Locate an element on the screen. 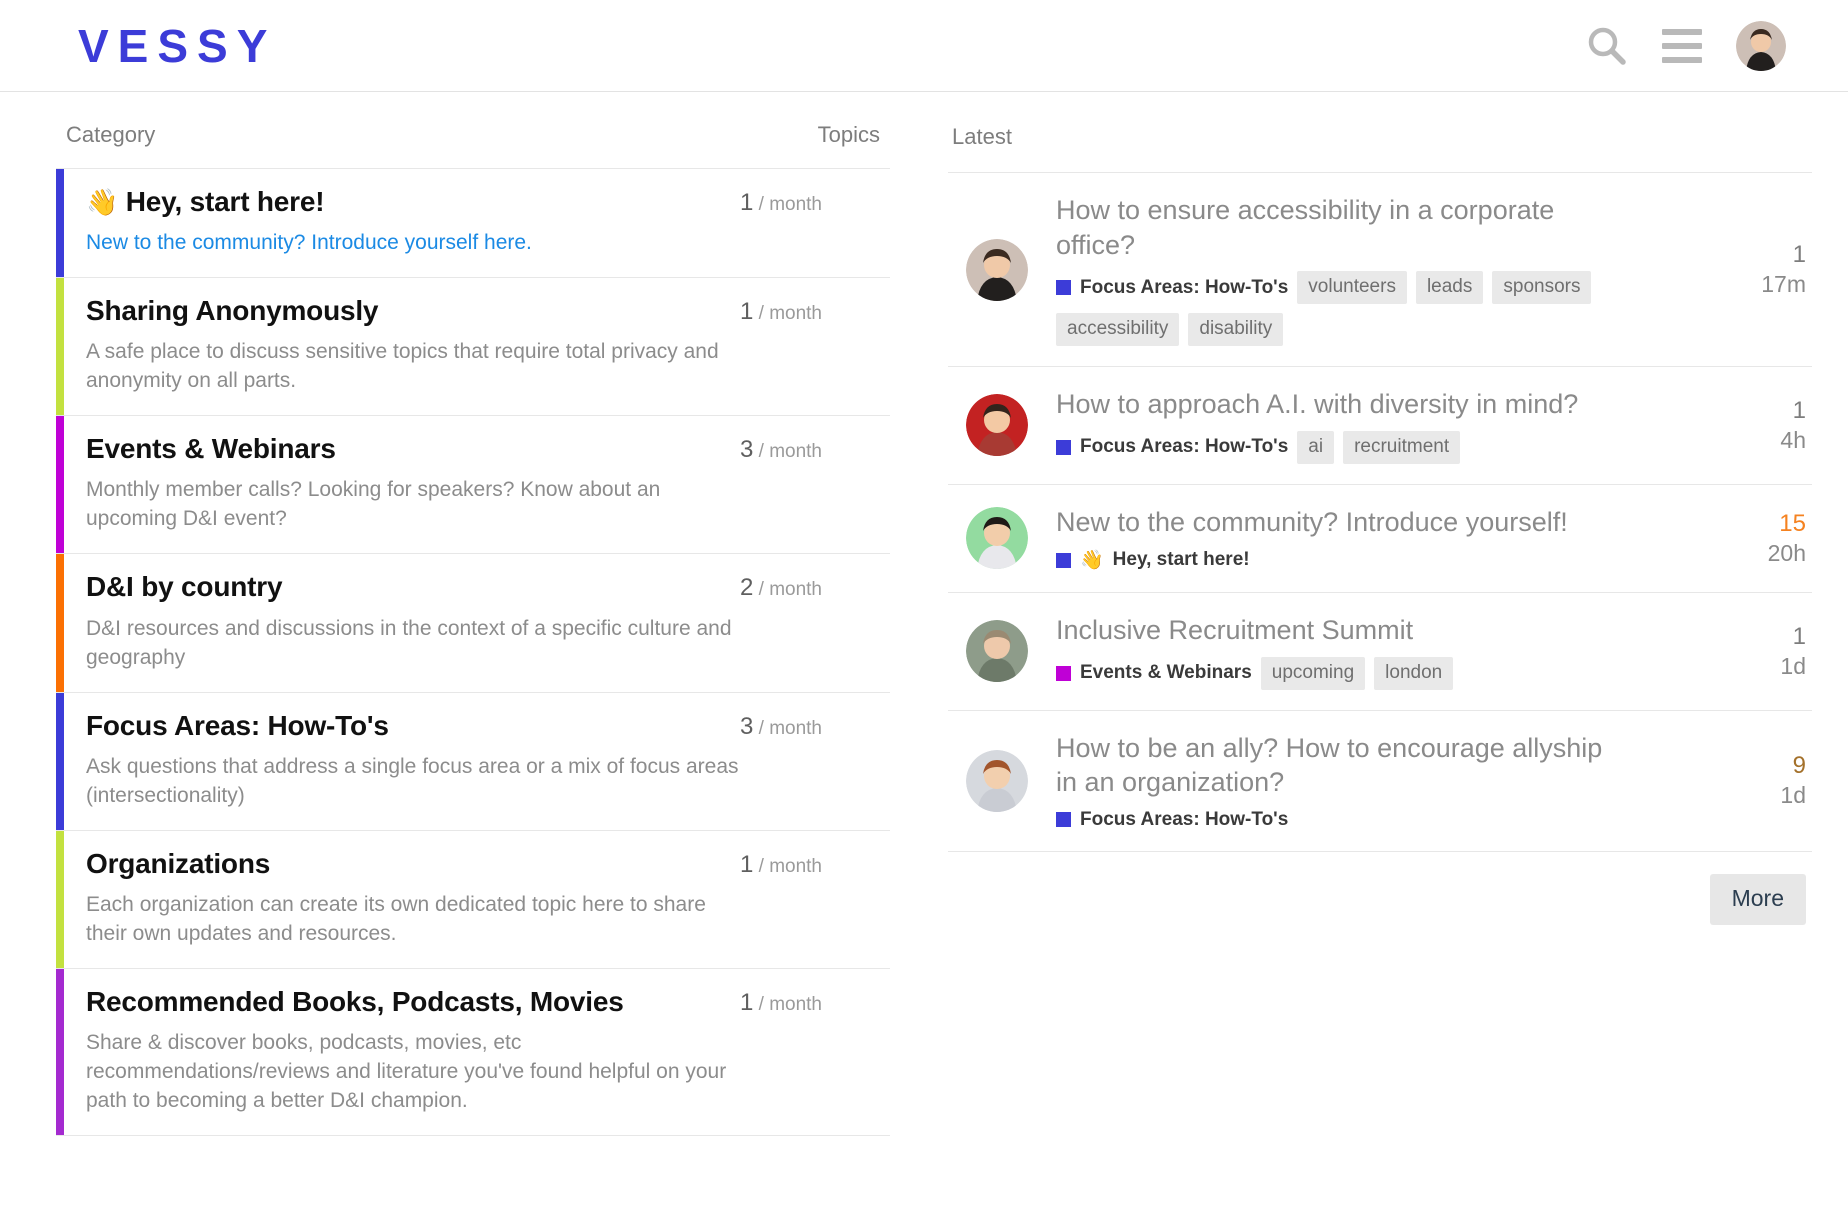 This screenshot has height=1210, width=1848. header-actions is located at coordinates (1697, 45).